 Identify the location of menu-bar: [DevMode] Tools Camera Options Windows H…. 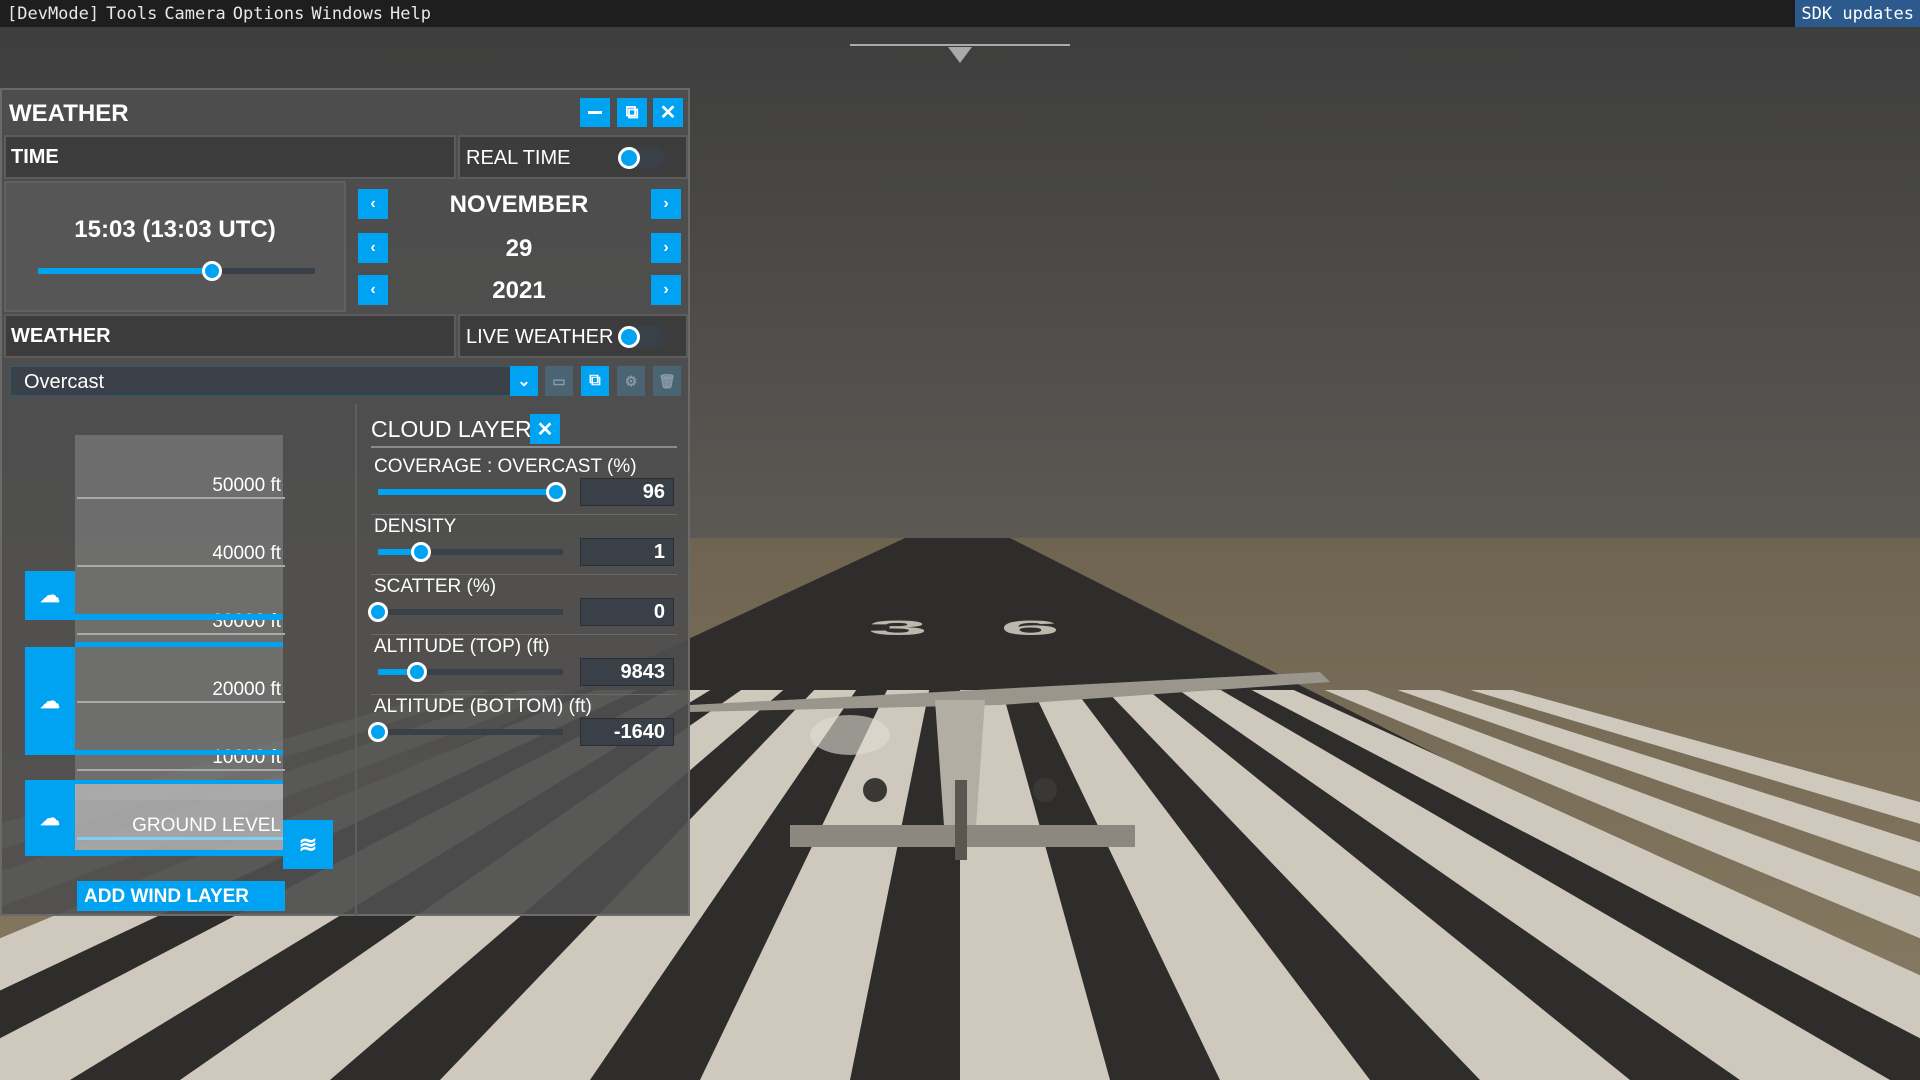
(960, 13).